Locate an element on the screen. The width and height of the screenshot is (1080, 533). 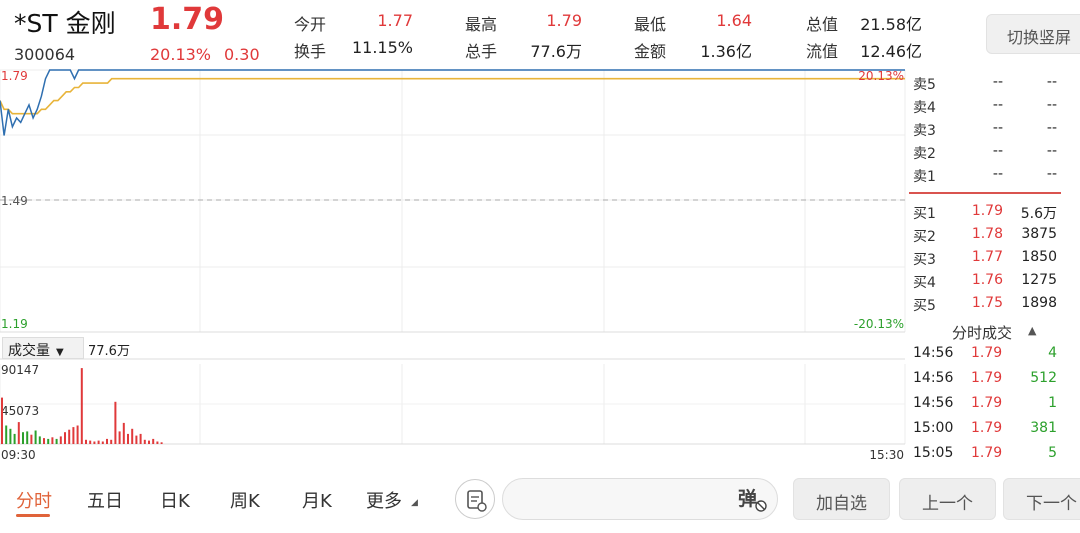
ask-row: 卖2 -- -- is located at coordinates (987, 152).